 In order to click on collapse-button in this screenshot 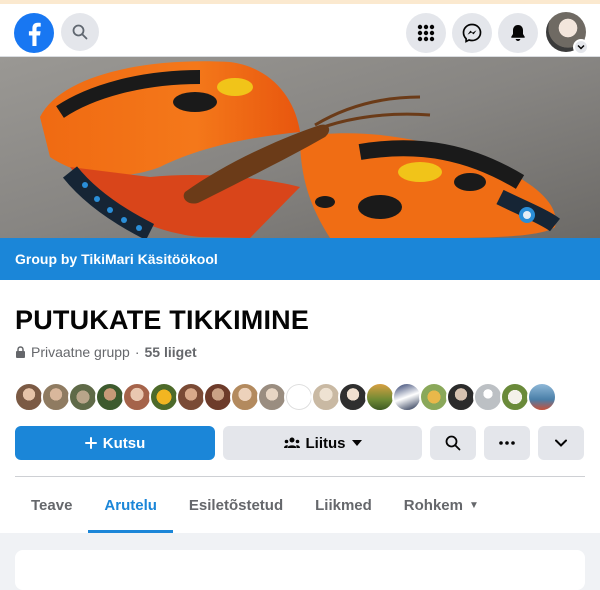, I will do `click(561, 443)`.